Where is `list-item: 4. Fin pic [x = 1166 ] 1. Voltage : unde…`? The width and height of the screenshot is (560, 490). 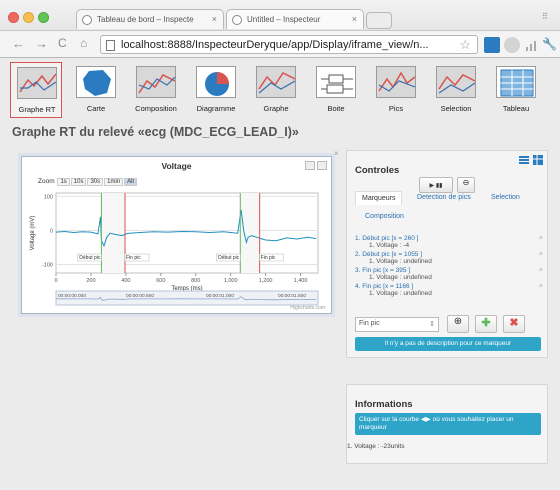
list-item: 4. Fin pic [x = 1166 ] 1. Voltage : unde… is located at coordinates (449, 291).